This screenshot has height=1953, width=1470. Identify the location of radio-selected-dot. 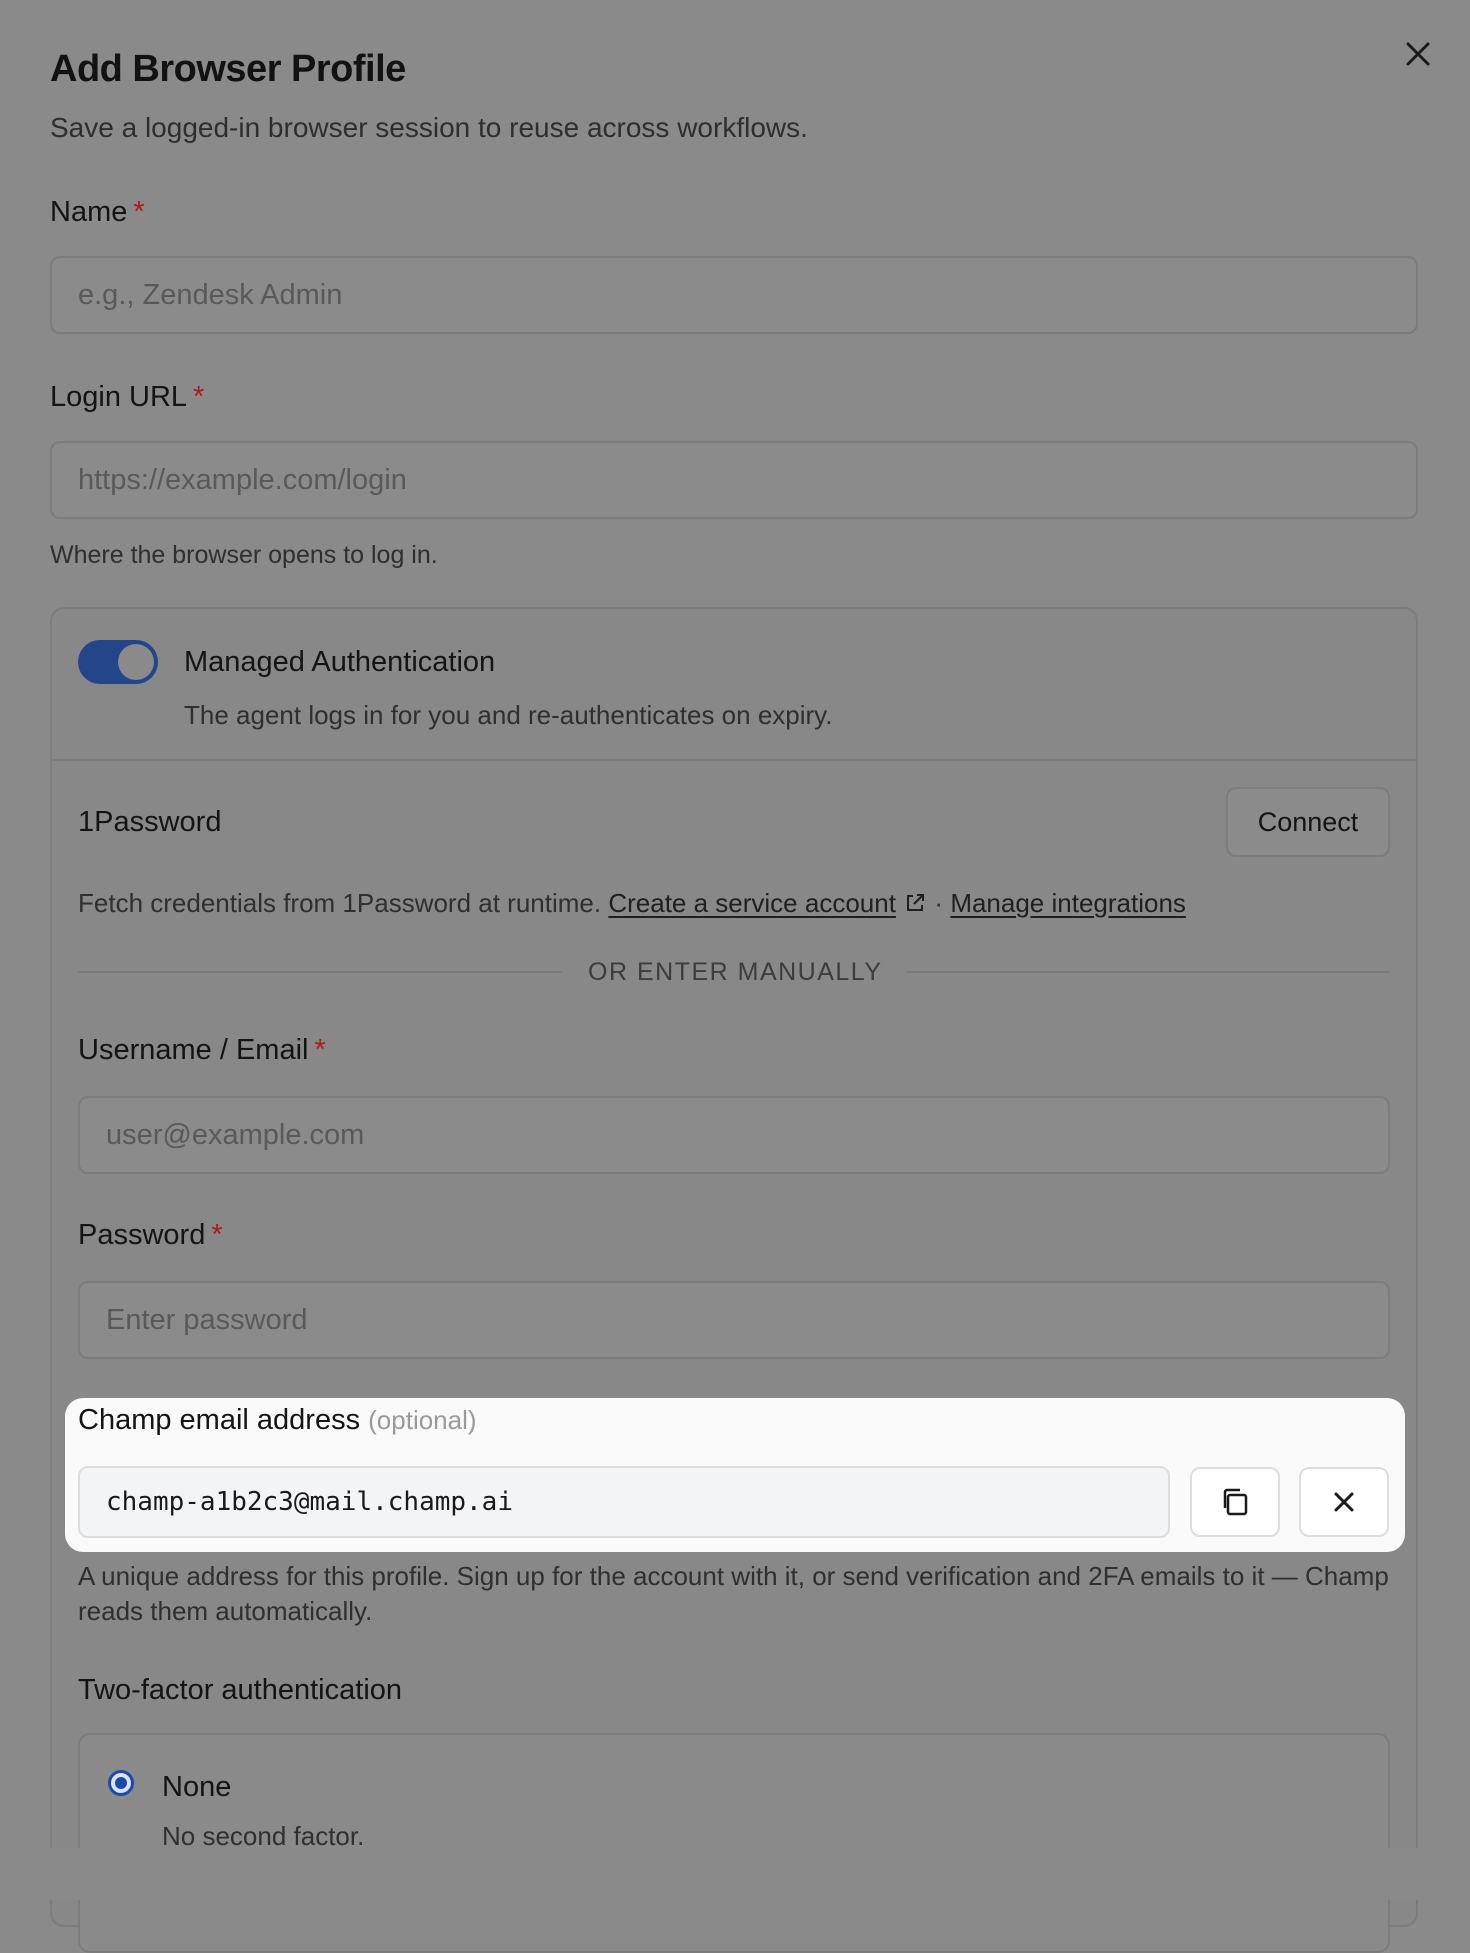
(121, 1783).